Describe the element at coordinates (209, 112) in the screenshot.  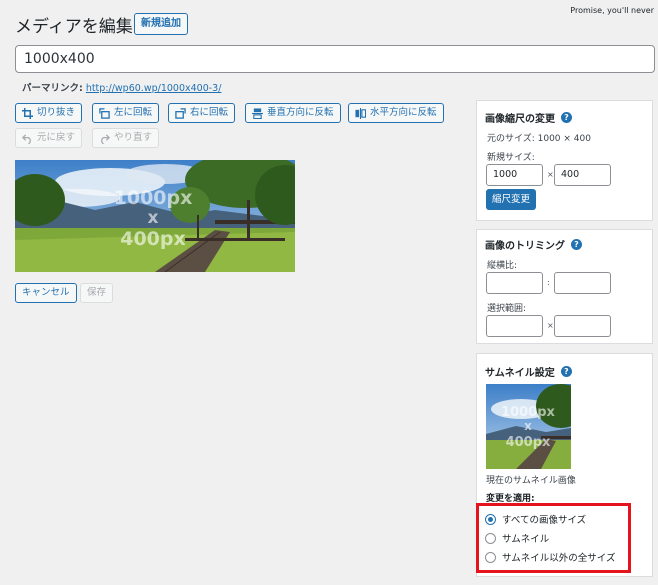
I see `rotate-right-label: 右に回転` at that location.